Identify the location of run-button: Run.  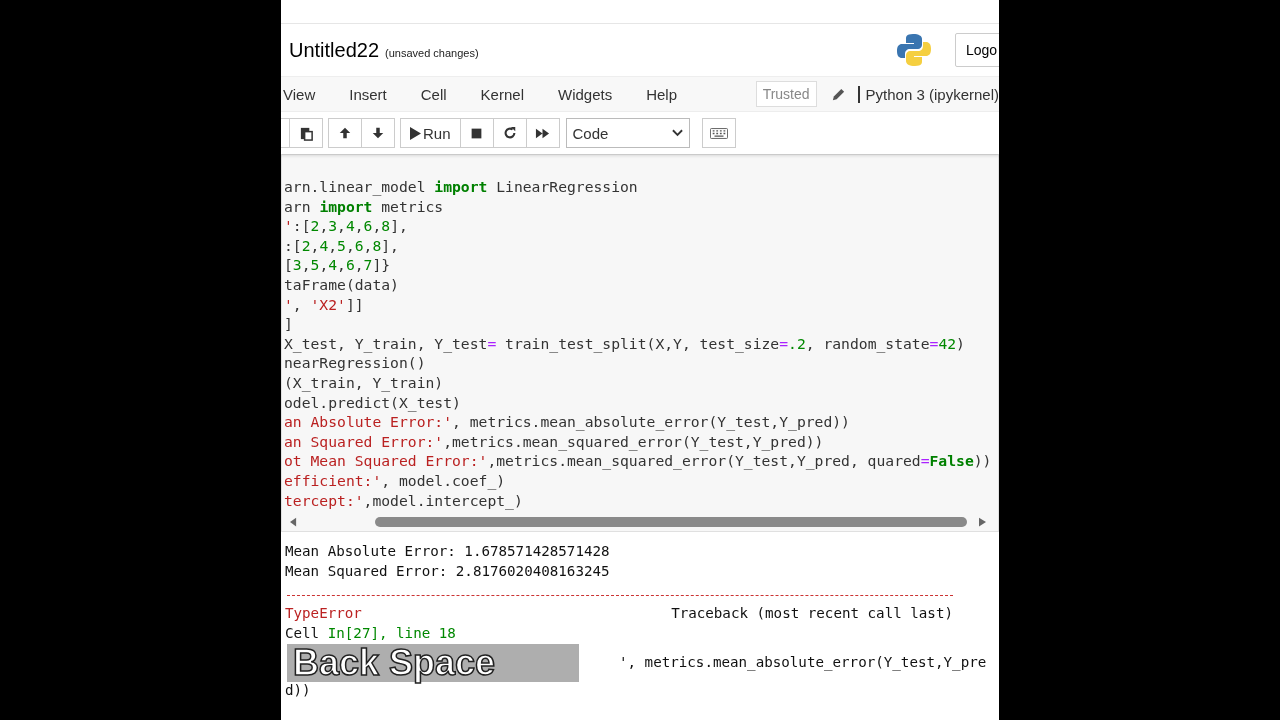
(430, 133).